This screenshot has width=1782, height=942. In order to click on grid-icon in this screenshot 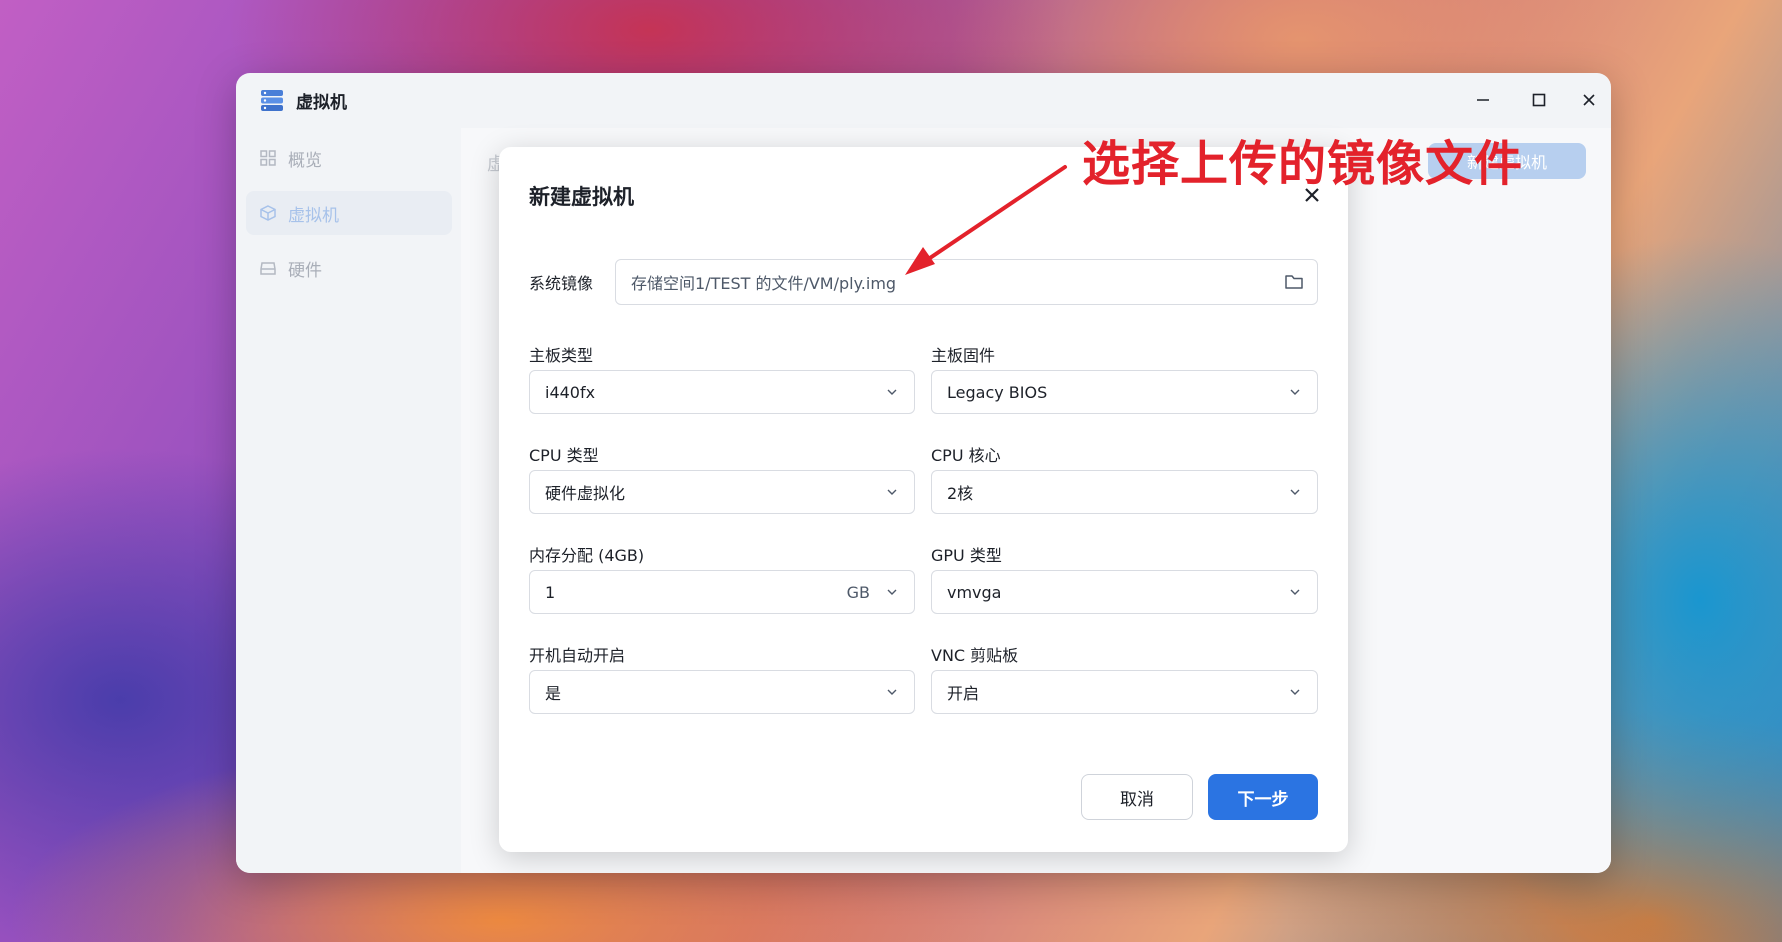, I will do `click(268, 158)`.